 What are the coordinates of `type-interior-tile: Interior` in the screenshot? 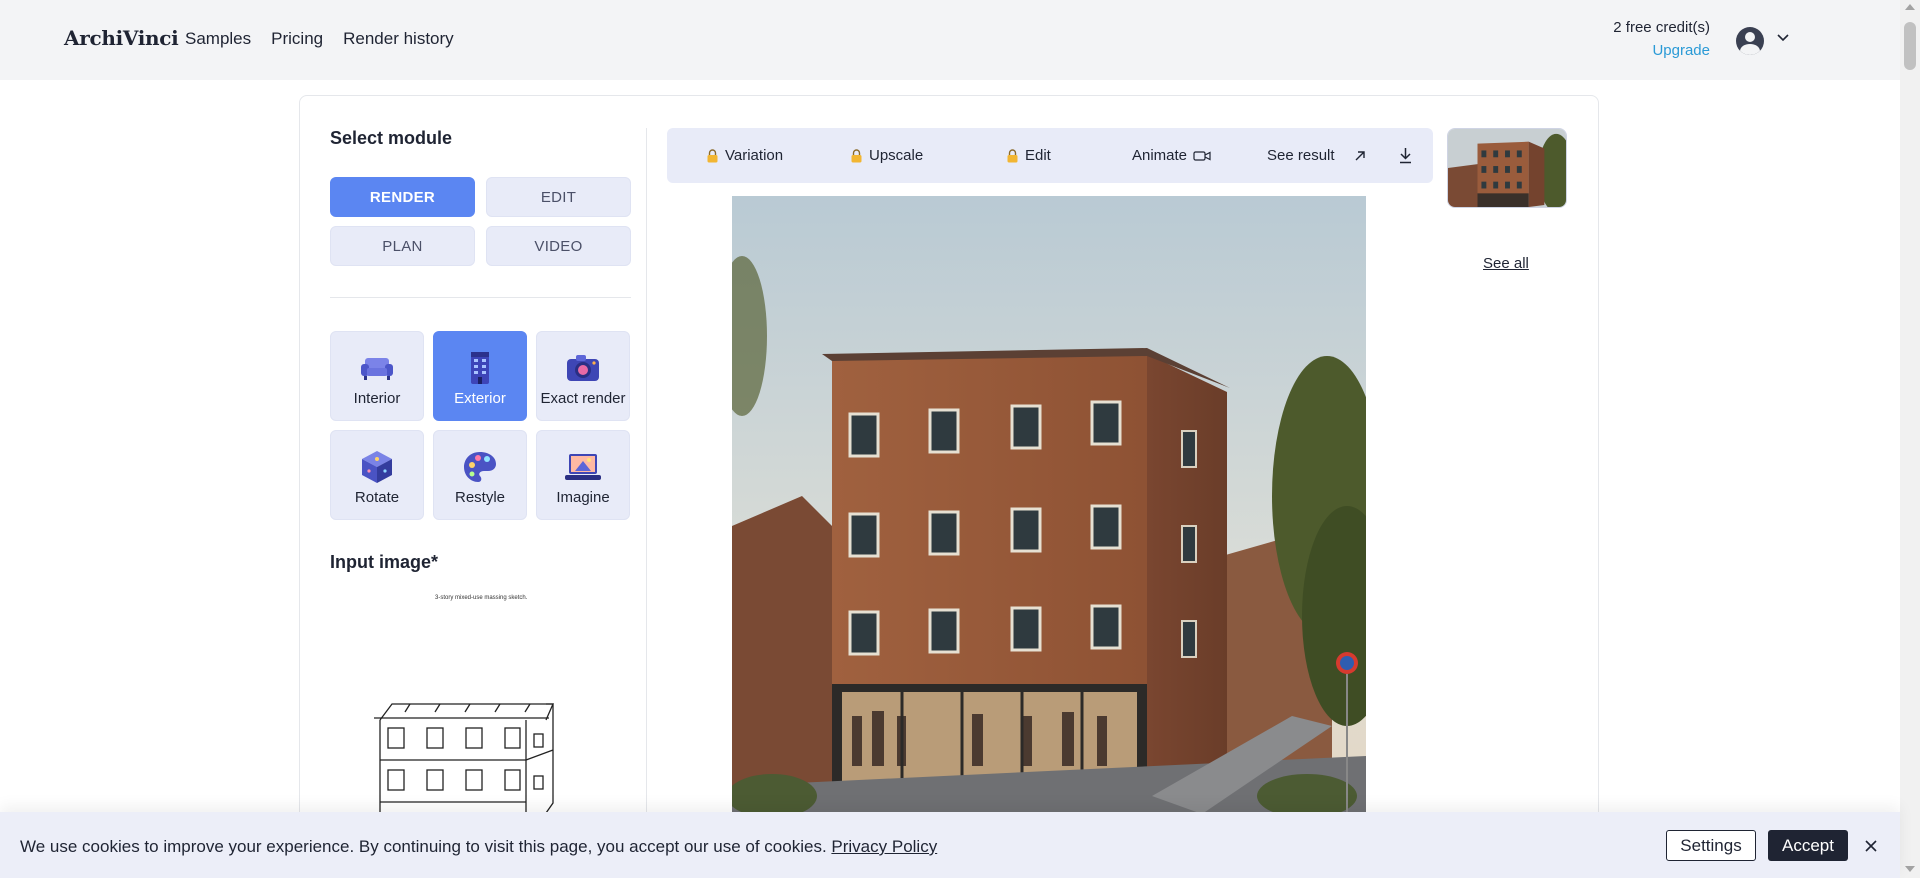 It's located at (377, 376).